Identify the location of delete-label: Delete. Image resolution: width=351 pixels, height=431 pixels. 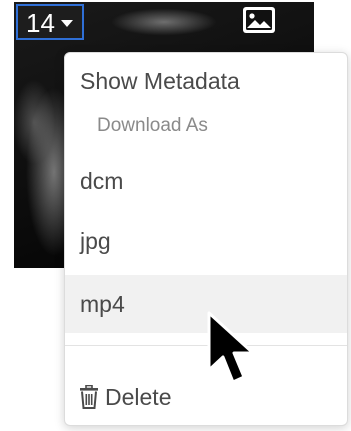
(138, 397).